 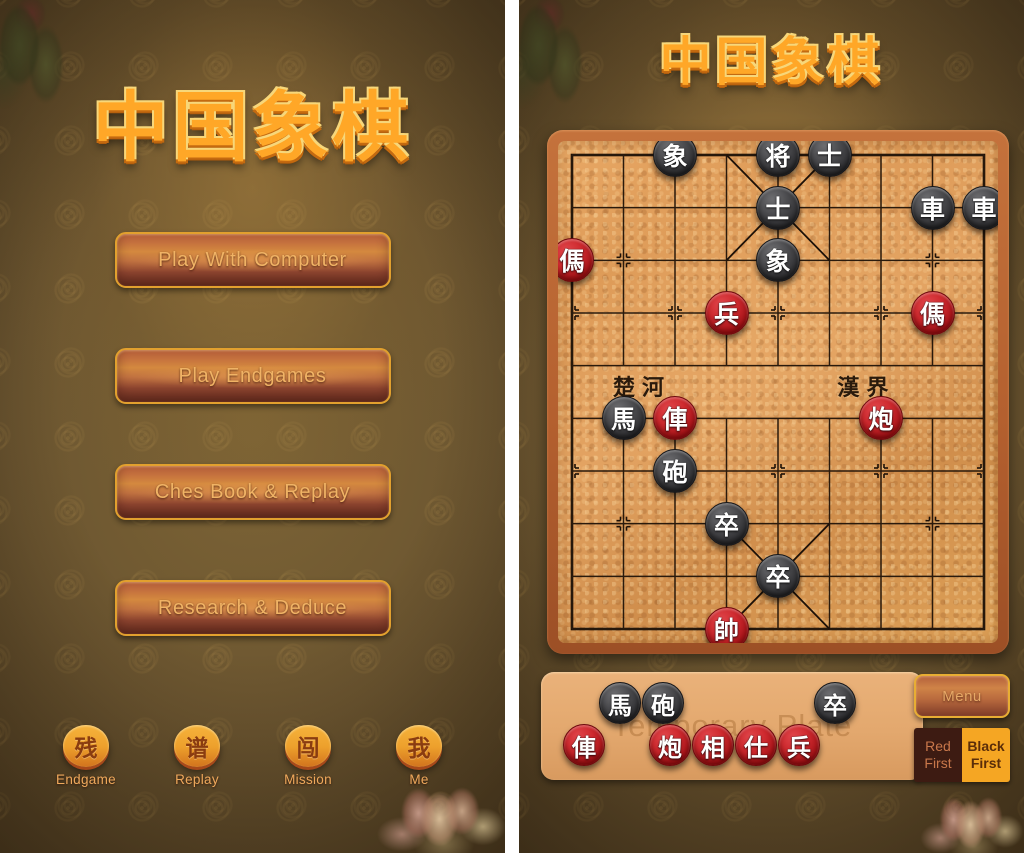 What do you see at coordinates (308, 779) in the screenshot?
I see `tab-label: Mission` at bounding box center [308, 779].